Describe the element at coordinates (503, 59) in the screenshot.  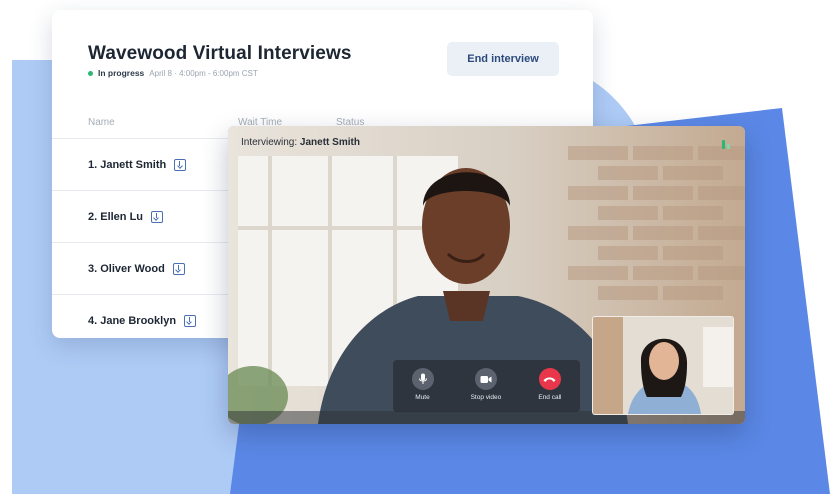
I see `end-interview-button: End interview` at that location.